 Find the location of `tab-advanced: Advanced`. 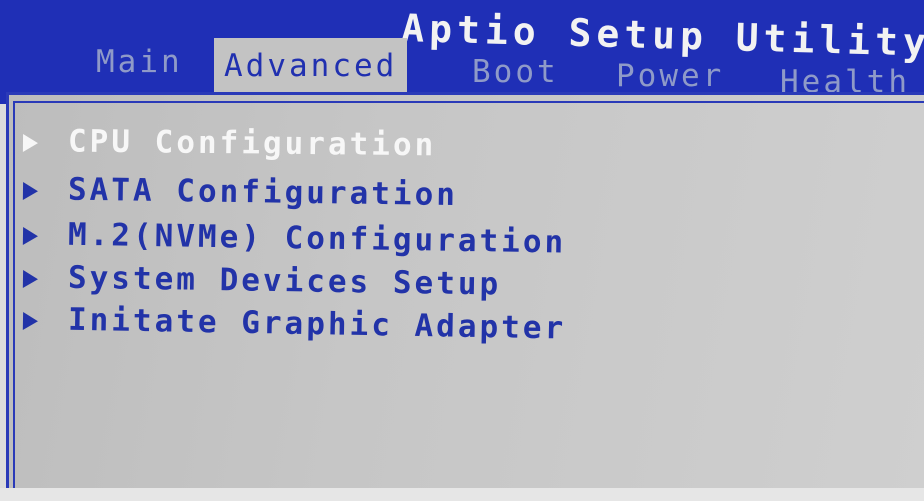

tab-advanced: Advanced is located at coordinates (311, 66).